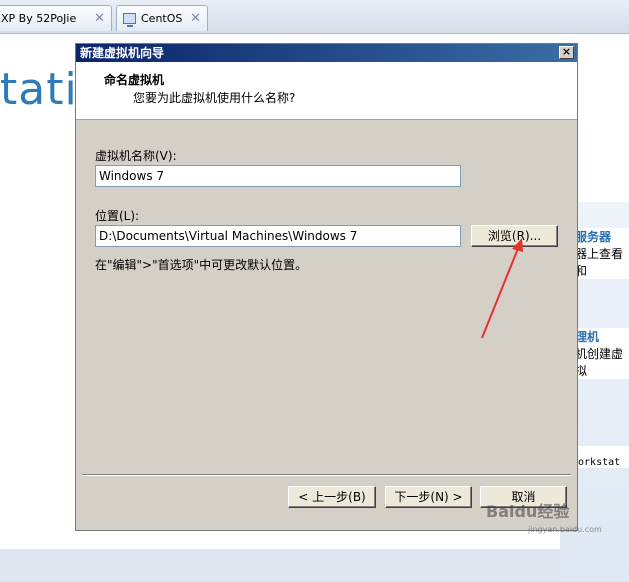 This screenshot has height=582, width=629. I want to click on tab-xp: XP By 52PoJie ✕, so click(56, 18).